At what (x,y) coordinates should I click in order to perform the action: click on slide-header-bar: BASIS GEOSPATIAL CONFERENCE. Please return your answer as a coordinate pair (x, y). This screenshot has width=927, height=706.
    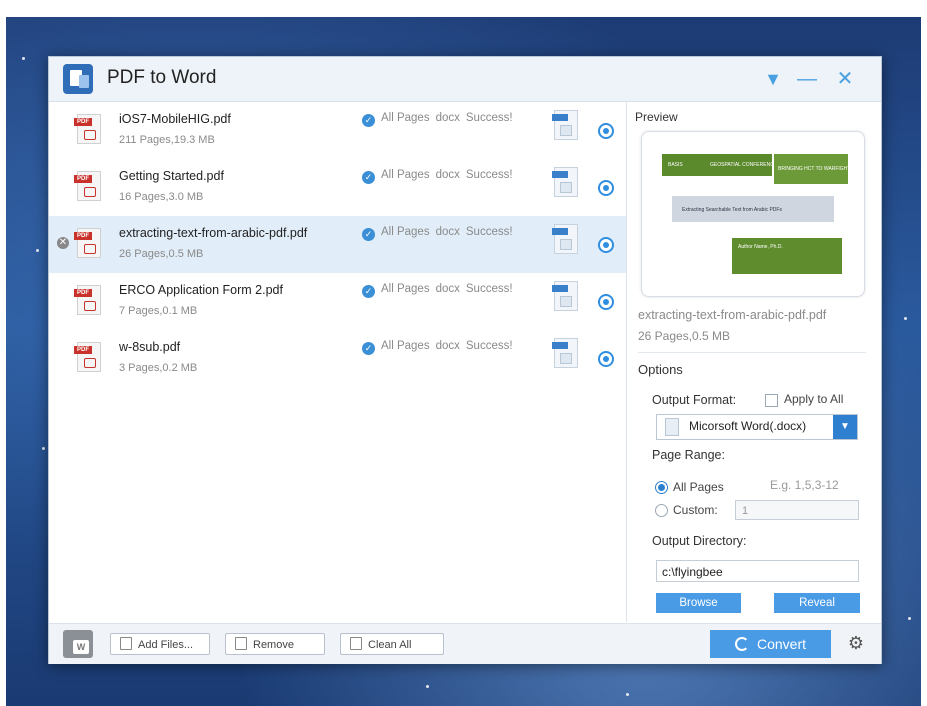
    Looking at the image, I should click on (719, 165).